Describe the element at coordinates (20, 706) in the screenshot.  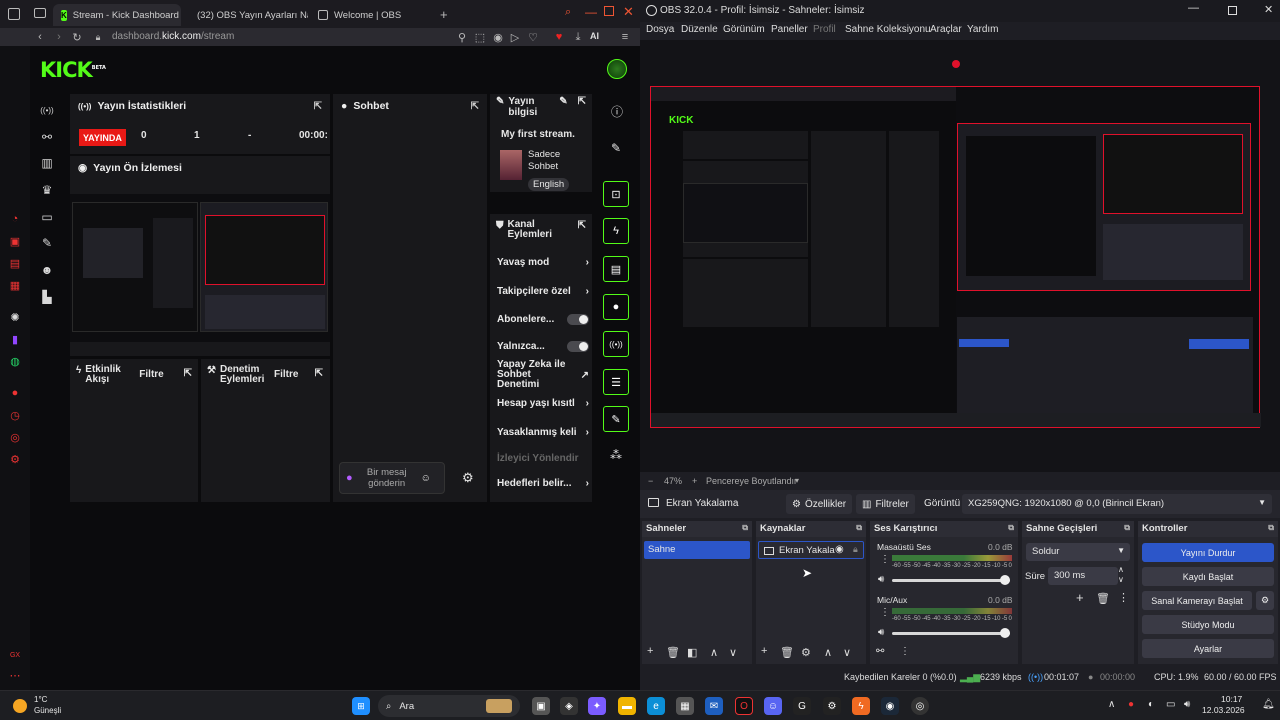
I see `sun-icon` at that location.